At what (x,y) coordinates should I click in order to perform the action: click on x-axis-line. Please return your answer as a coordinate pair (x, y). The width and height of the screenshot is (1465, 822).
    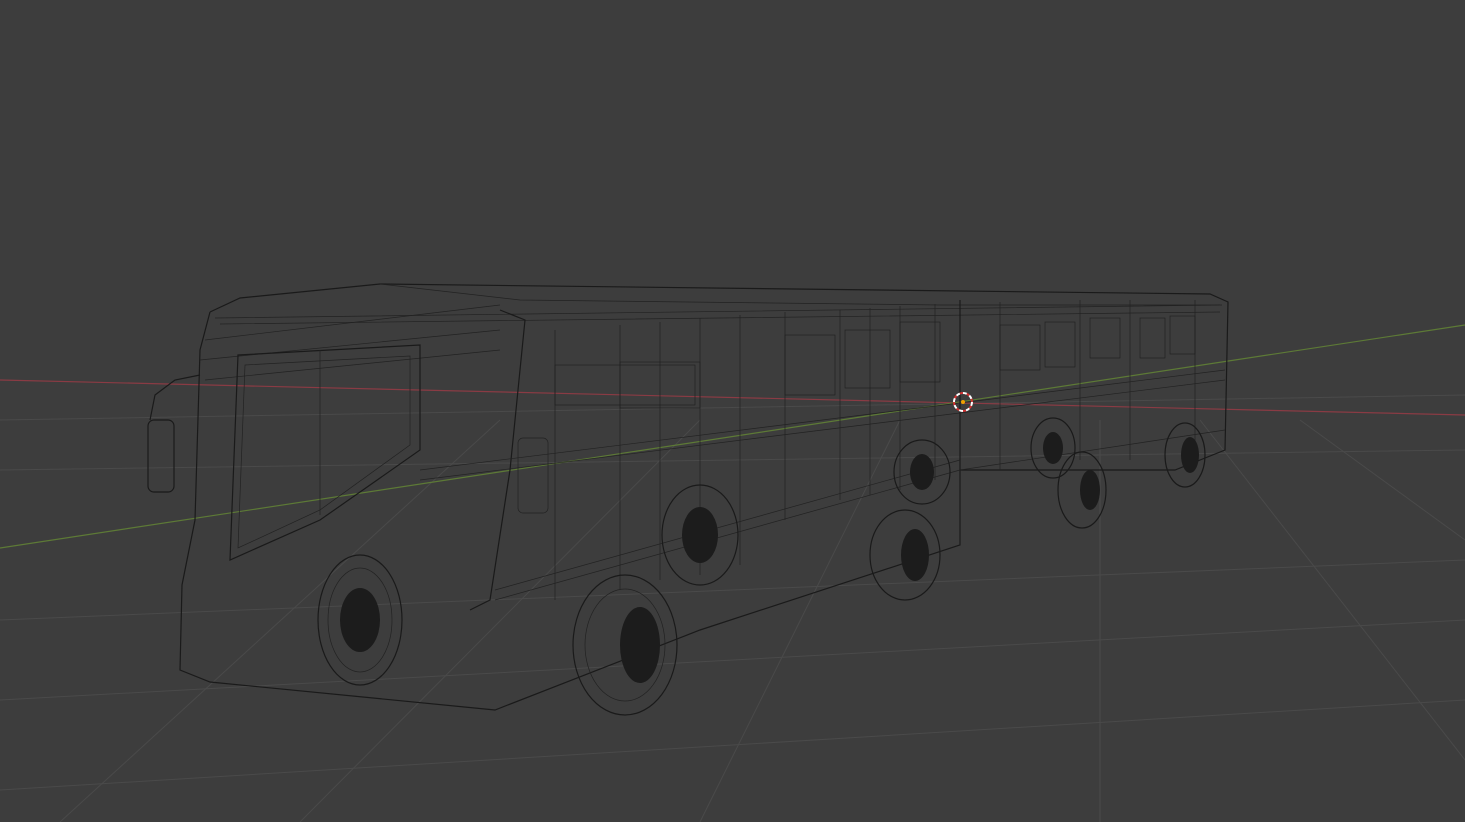
    Looking at the image, I should click on (732, 397).